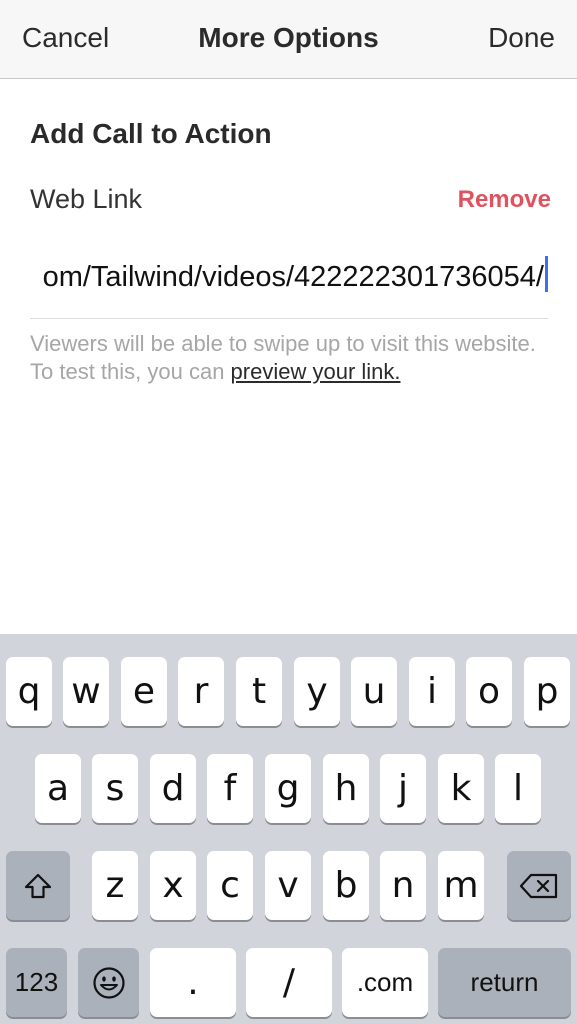  Describe the element at coordinates (29, 691) in the screenshot. I see `key-q: q` at that location.